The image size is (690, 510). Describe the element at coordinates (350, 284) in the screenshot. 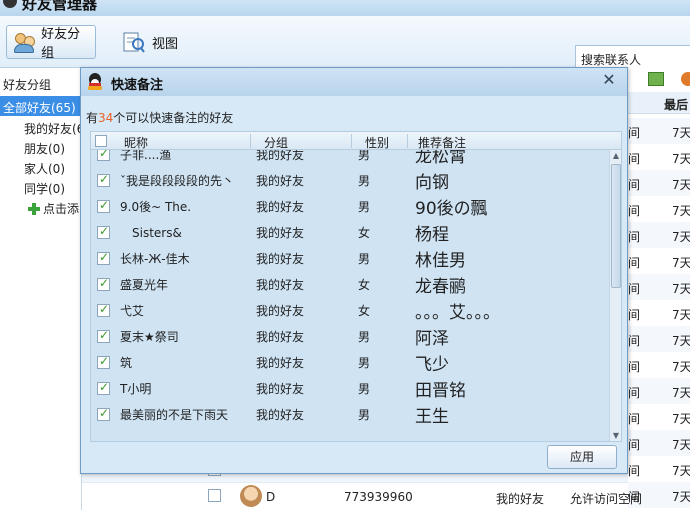

I see `list-item: 盛夏光年 我的好友 女 龙春鹂` at that location.